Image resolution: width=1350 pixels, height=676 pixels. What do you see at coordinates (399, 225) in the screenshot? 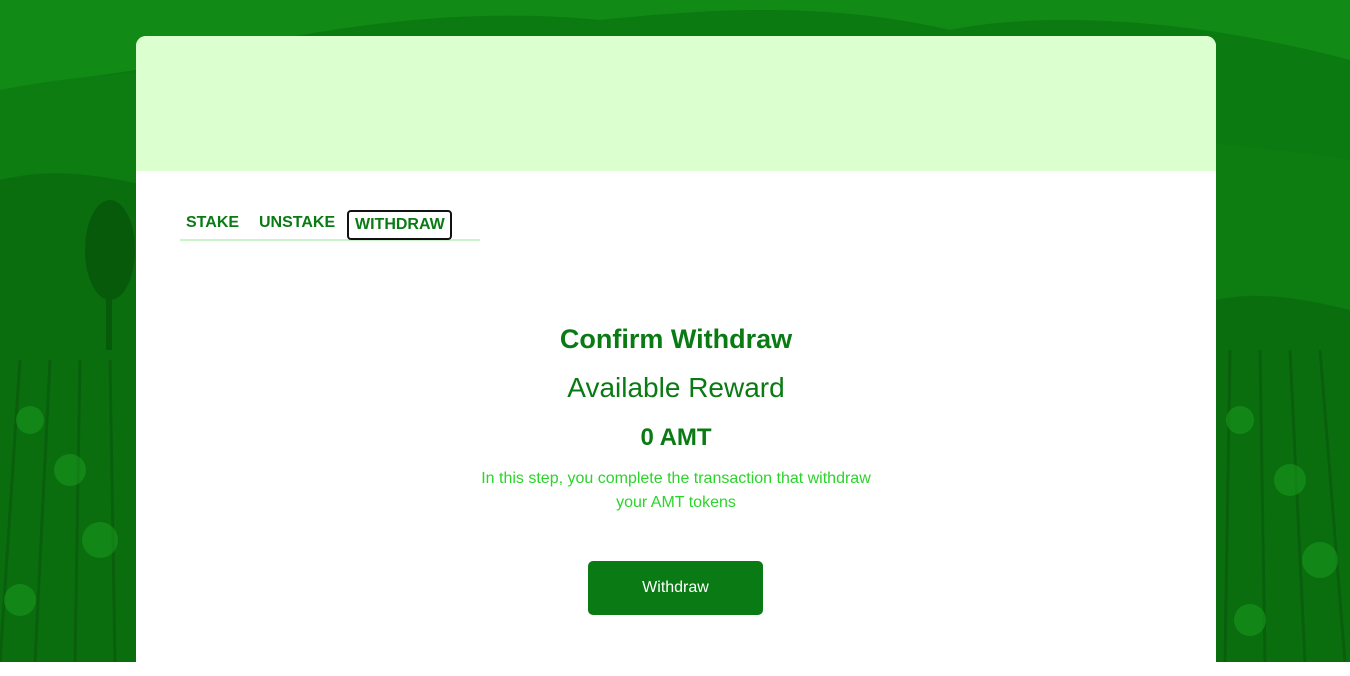
I see `tab-withdraw: WITHDRAW` at bounding box center [399, 225].